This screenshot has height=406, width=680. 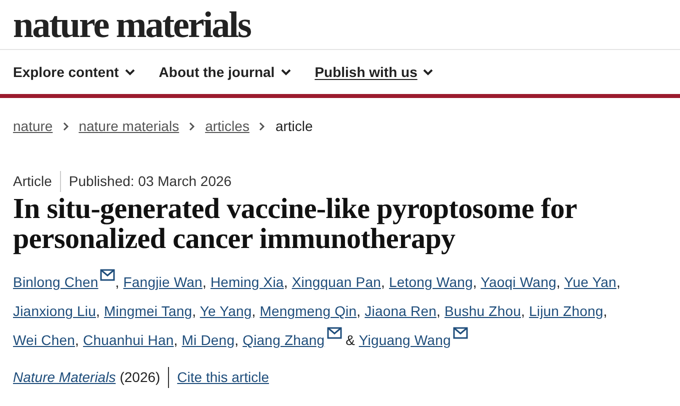 I want to click on author-link: Jianxiong Liu, so click(x=54, y=311).